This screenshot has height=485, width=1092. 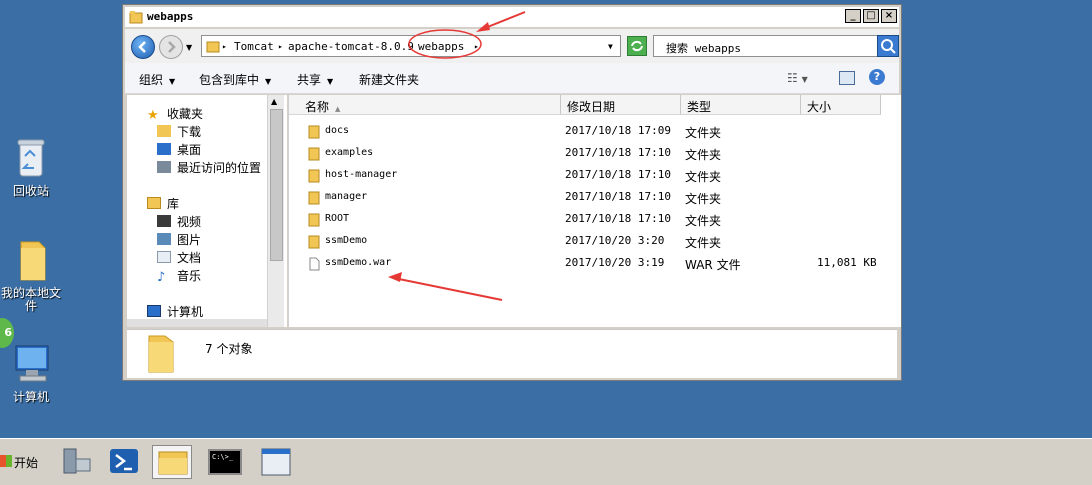 I want to click on taskbar-powershell, so click(x=124, y=462).